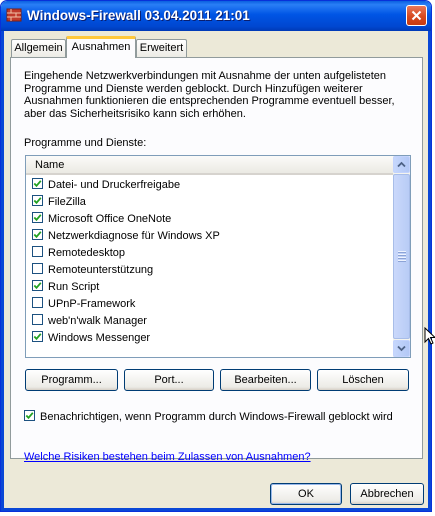 The height and width of the screenshot is (516, 435). I want to click on close-icon, so click(416, 15).